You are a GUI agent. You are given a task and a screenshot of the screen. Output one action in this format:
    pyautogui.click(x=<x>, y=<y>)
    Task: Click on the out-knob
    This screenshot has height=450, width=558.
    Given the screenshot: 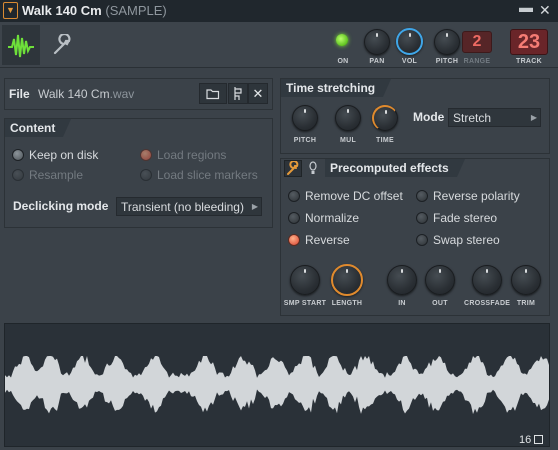 What is the action you would take?
    pyautogui.click(x=440, y=280)
    